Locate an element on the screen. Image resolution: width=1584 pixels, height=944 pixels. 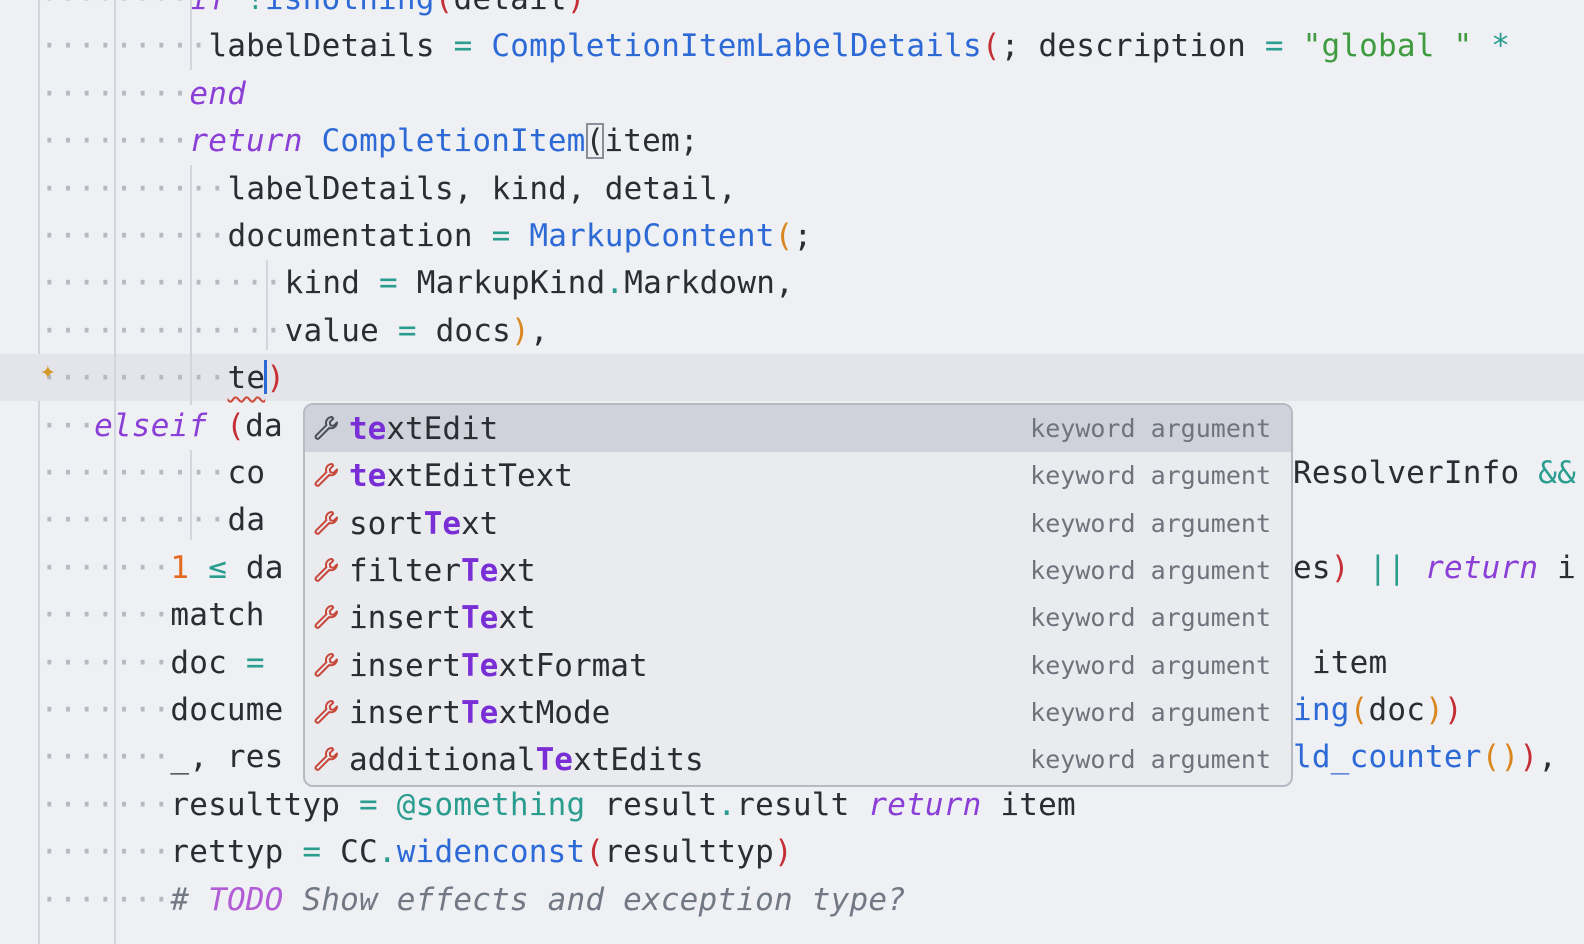
completion-item: additionalTextEdits keyword argument is located at coordinates (798, 759).